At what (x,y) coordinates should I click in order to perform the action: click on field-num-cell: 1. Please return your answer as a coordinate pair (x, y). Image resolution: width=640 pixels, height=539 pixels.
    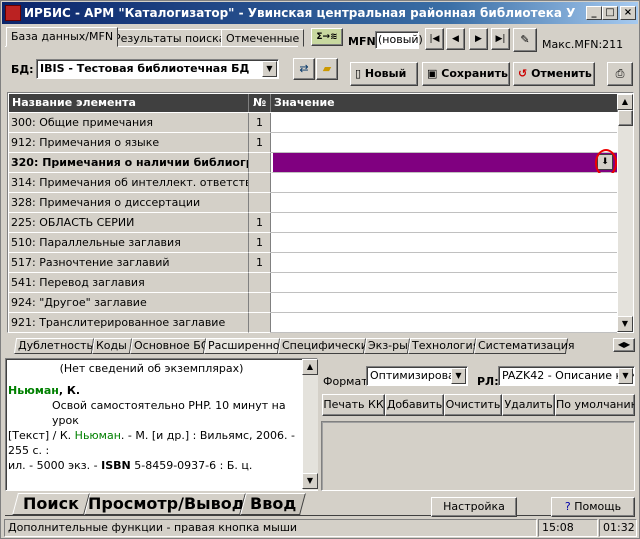
    Looking at the image, I should click on (260, 263).